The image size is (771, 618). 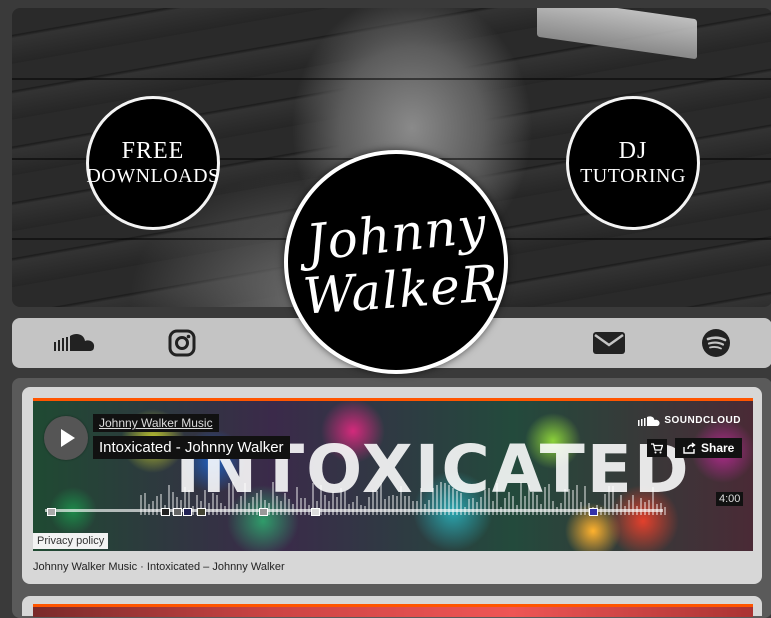 I want to click on dj-tutoring-line1: DJ, so click(x=633, y=151).